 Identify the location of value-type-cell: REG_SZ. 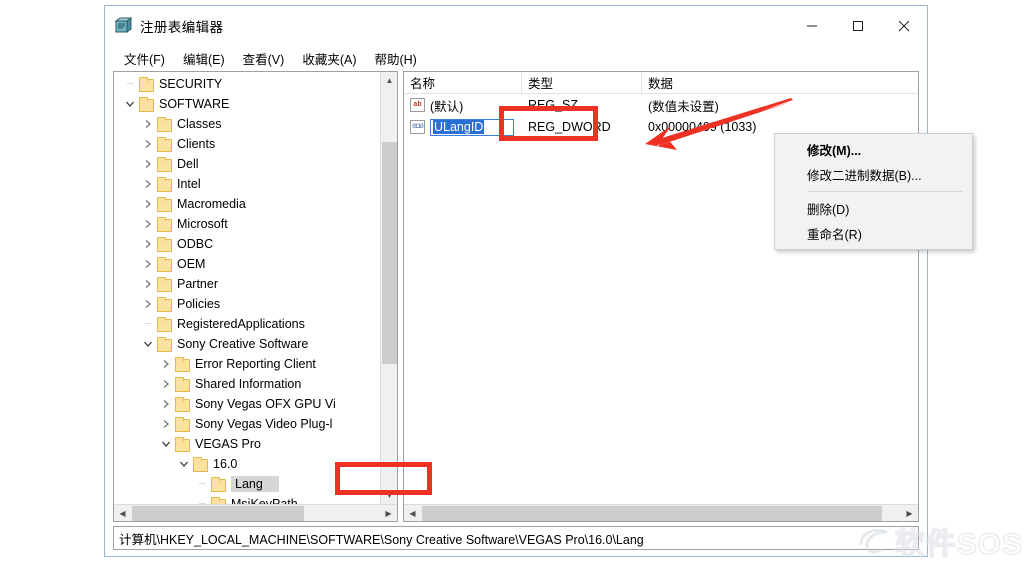
(553, 105).